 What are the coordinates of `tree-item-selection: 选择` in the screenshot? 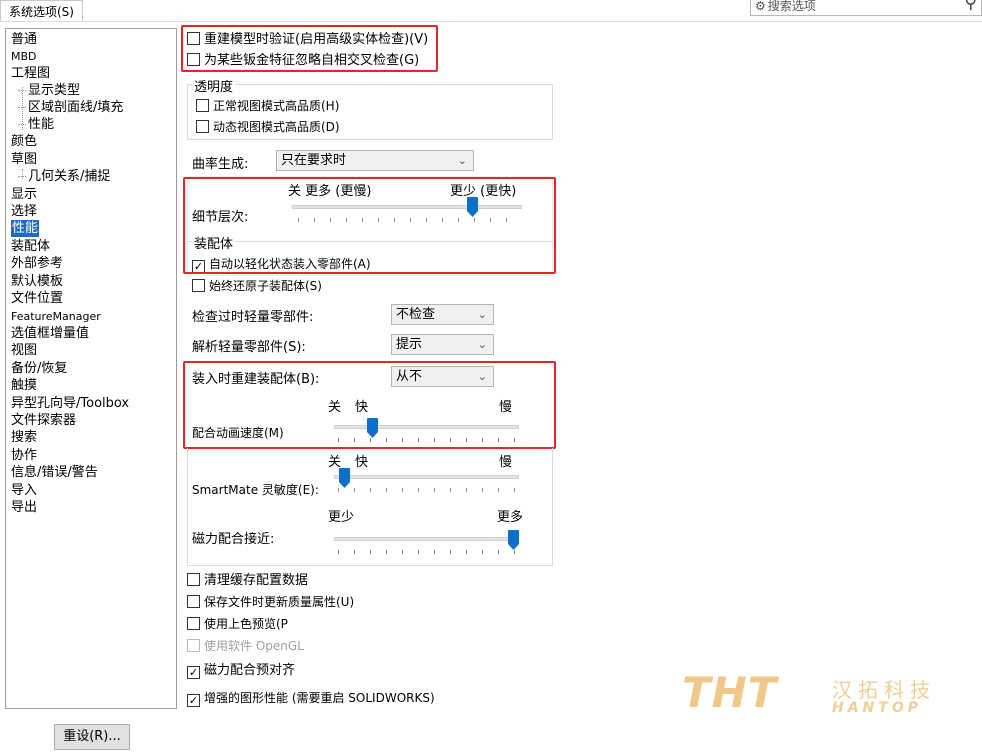 It's located at (24, 211).